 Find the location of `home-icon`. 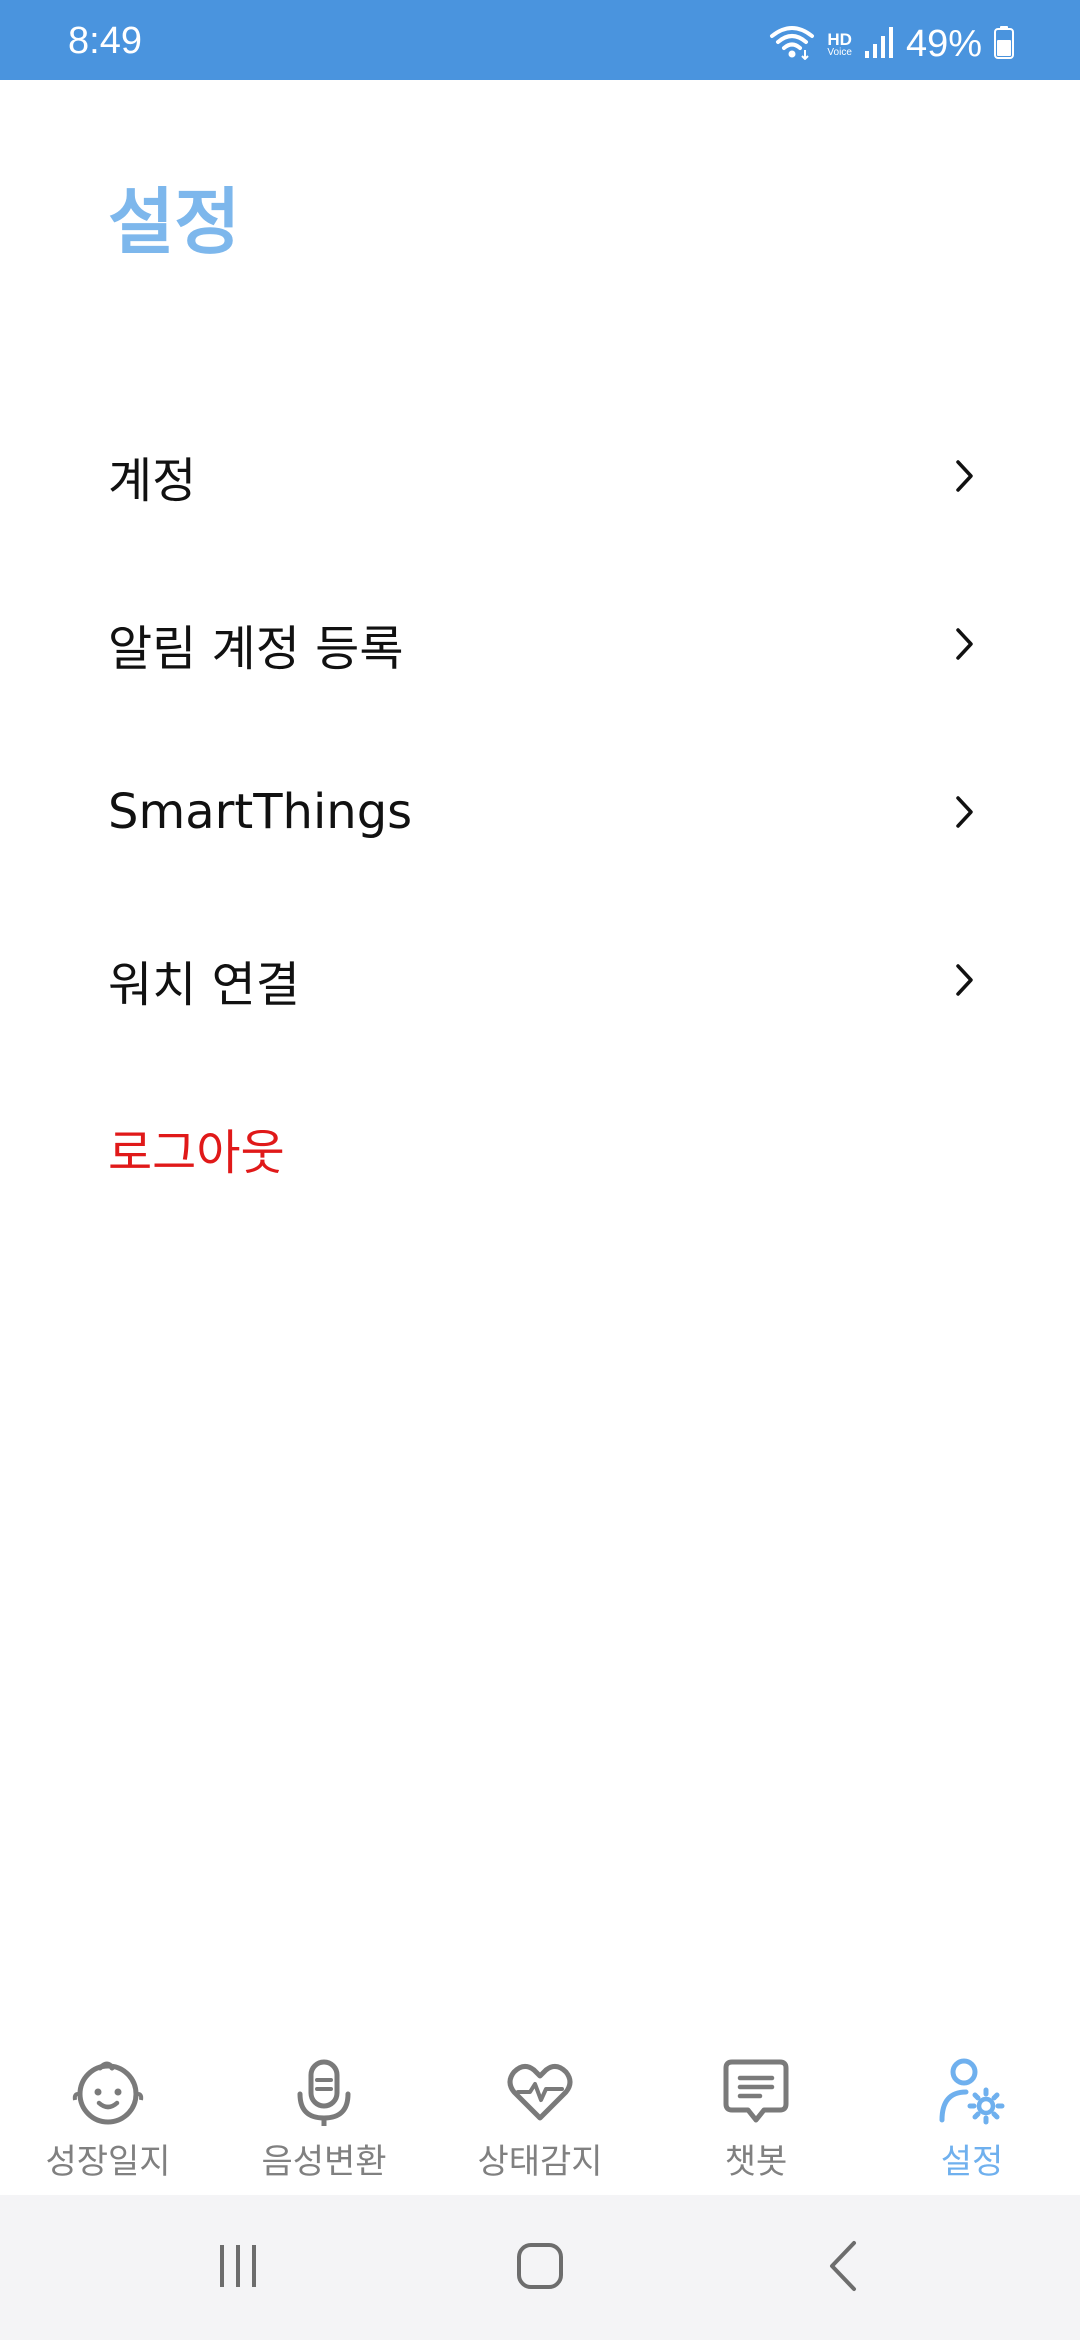

home-icon is located at coordinates (540, 2268).